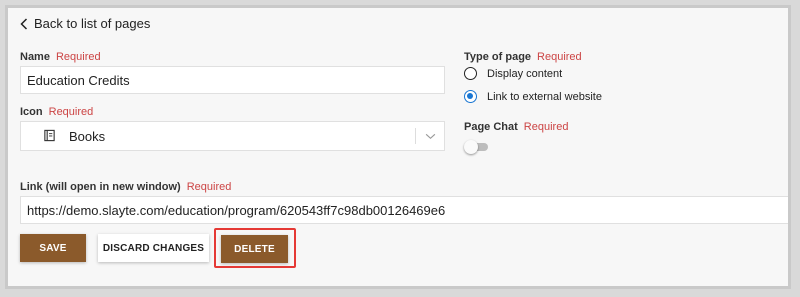  I want to click on back-link-label: Back to list of pages, so click(92, 23).